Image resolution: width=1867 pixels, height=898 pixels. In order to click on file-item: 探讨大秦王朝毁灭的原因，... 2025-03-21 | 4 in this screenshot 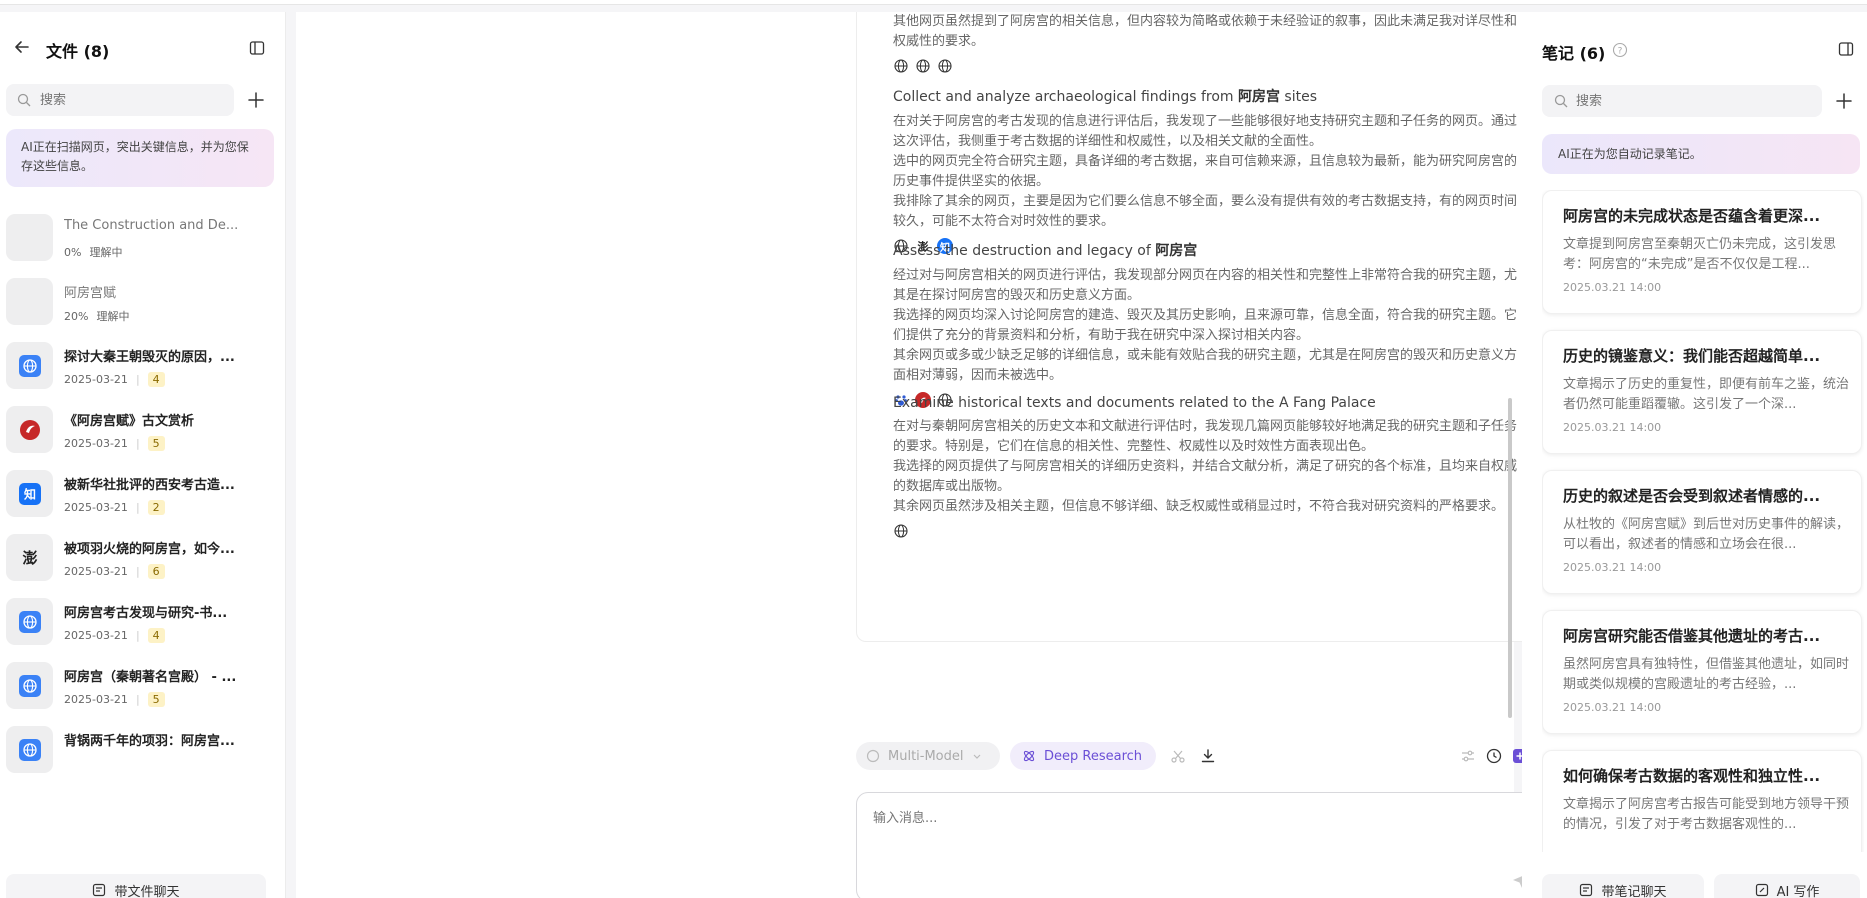, I will do `click(144, 365)`.